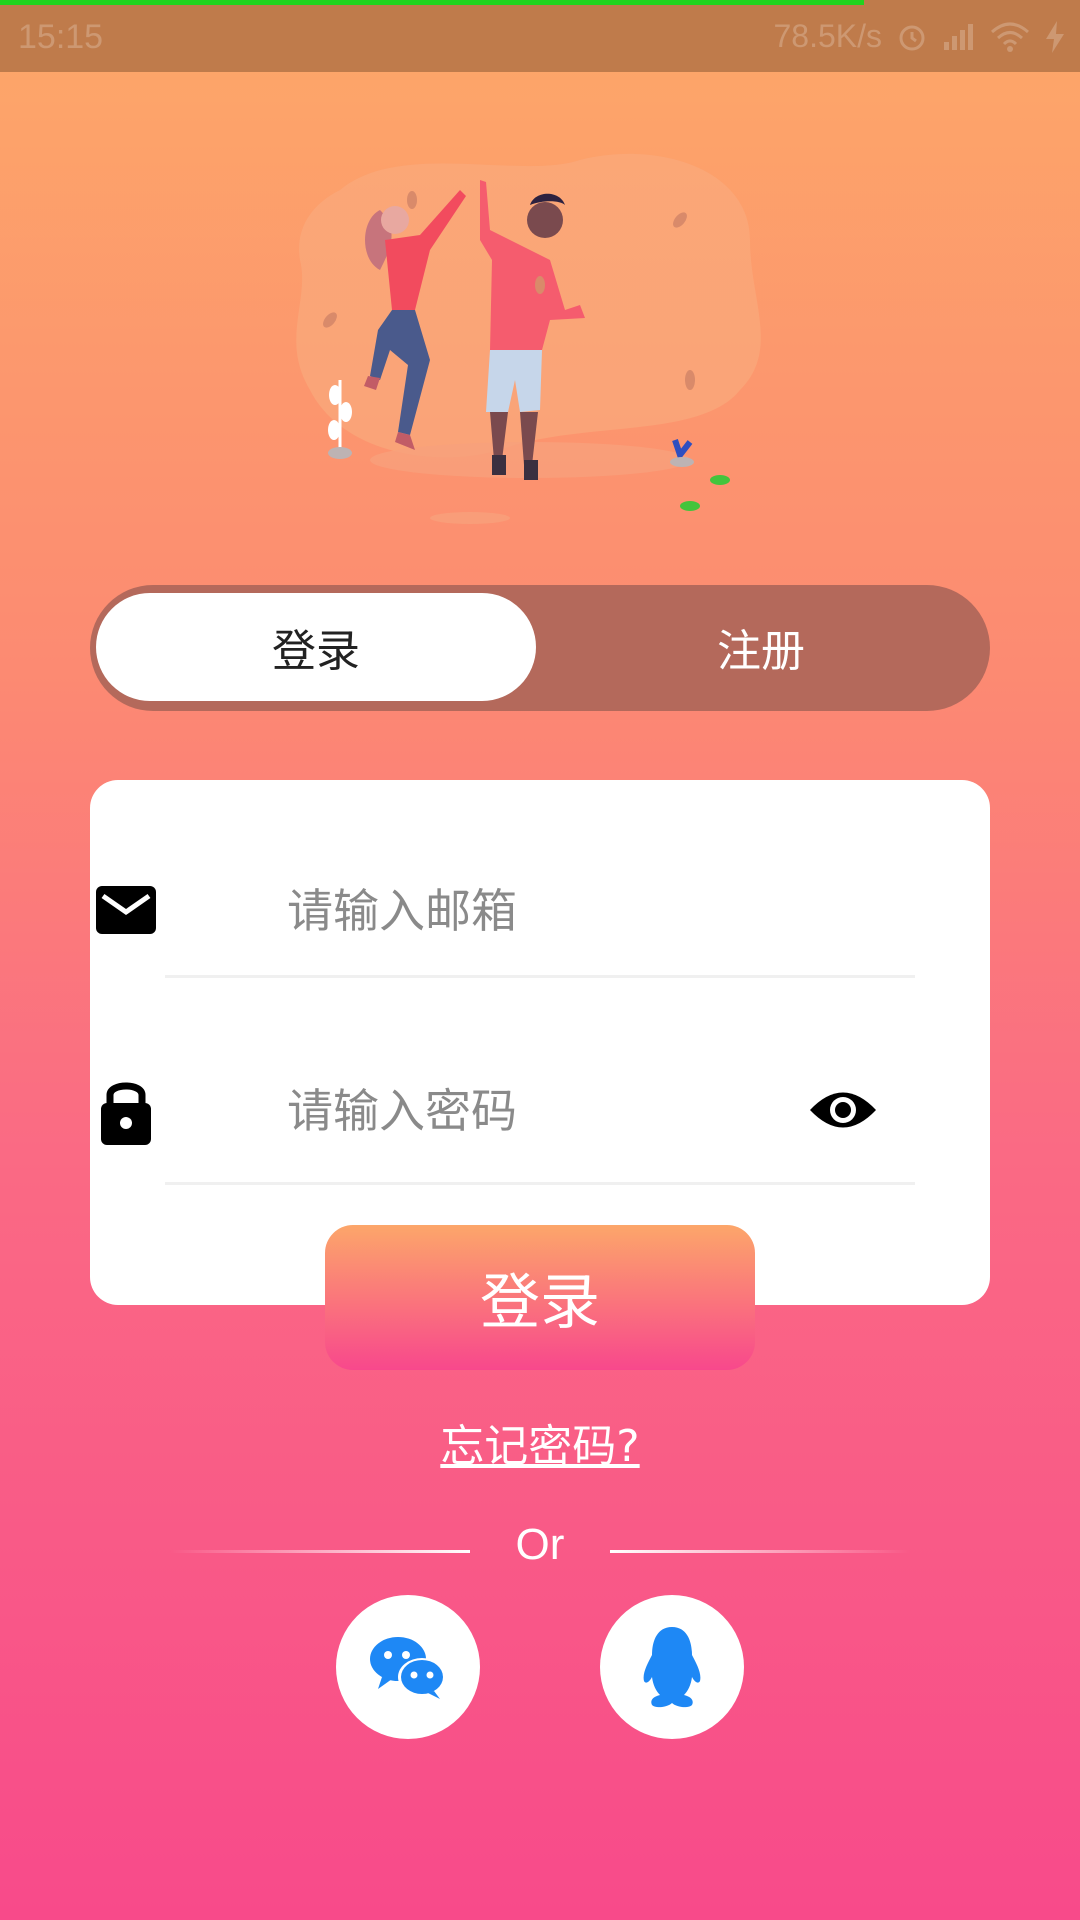 Image resolution: width=1080 pixels, height=1920 pixels. Describe the element at coordinates (316, 647) in the screenshot. I see `tab-login: 登录` at that location.